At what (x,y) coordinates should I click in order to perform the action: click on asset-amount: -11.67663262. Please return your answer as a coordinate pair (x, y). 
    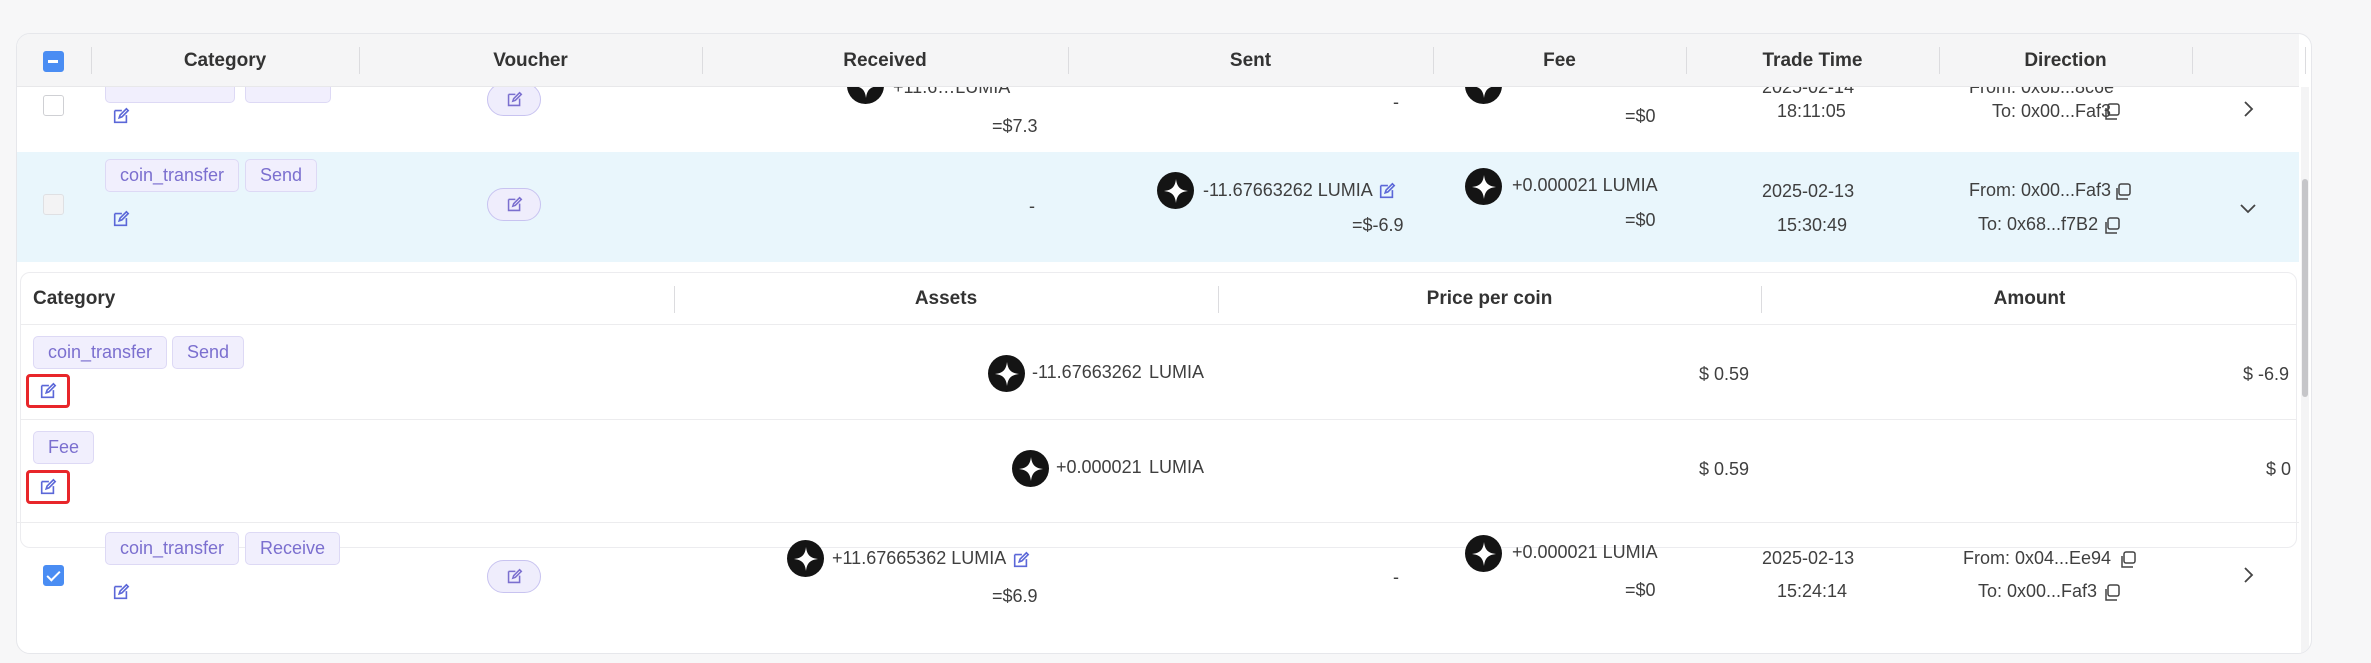
    Looking at the image, I should click on (1087, 372).